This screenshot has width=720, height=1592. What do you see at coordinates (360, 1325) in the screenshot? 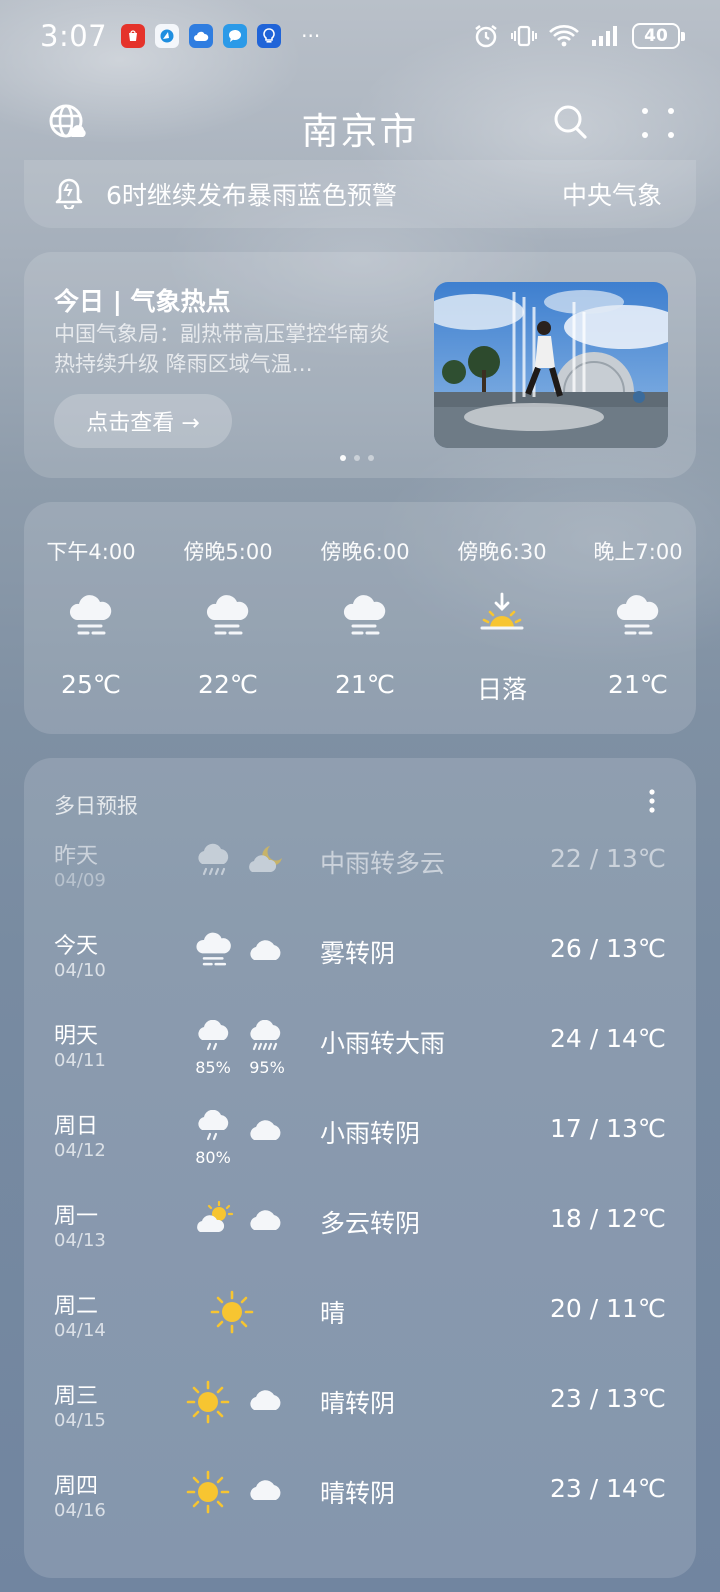
I see `forecast-row: 周二 04/14 晴 20 / 11℃` at bounding box center [360, 1325].